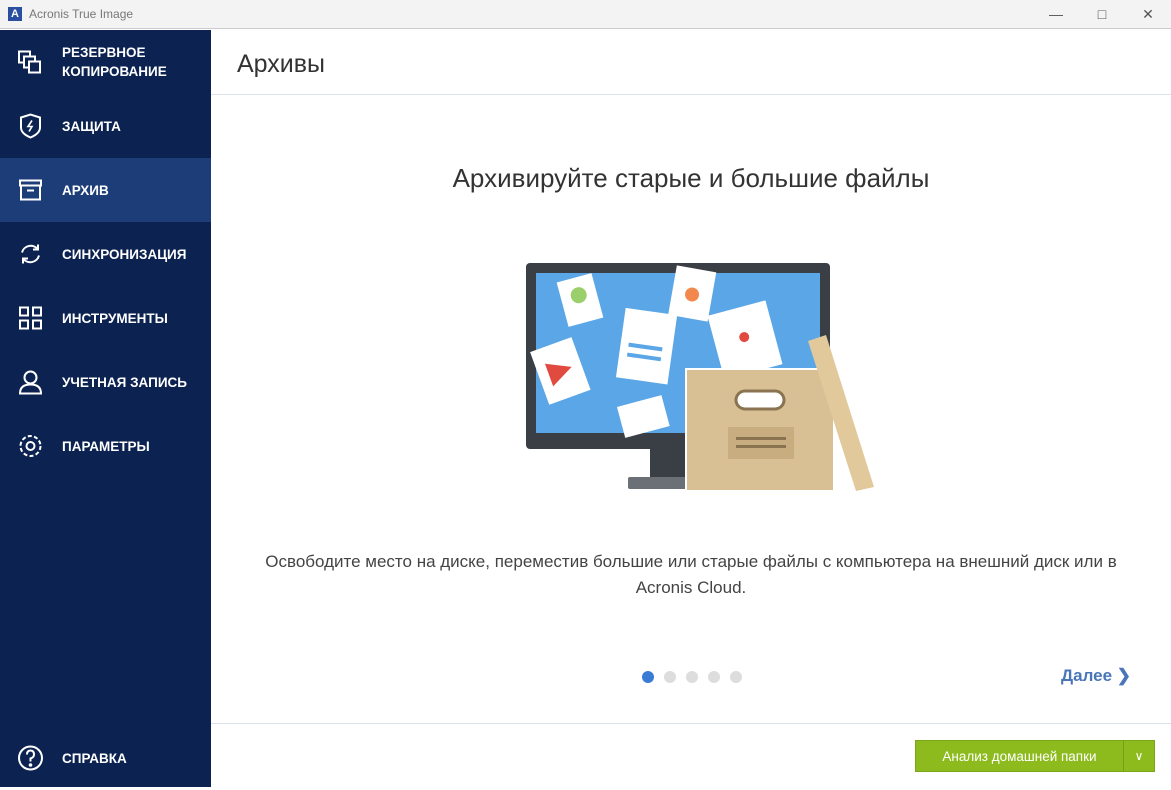 This screenshot has width=1171, height=790. Describe the element at coordinates (124, 254) in the screenshot. I see `sidebar-item-label: СИНХРОНИЗАЦИЯ` at that location.